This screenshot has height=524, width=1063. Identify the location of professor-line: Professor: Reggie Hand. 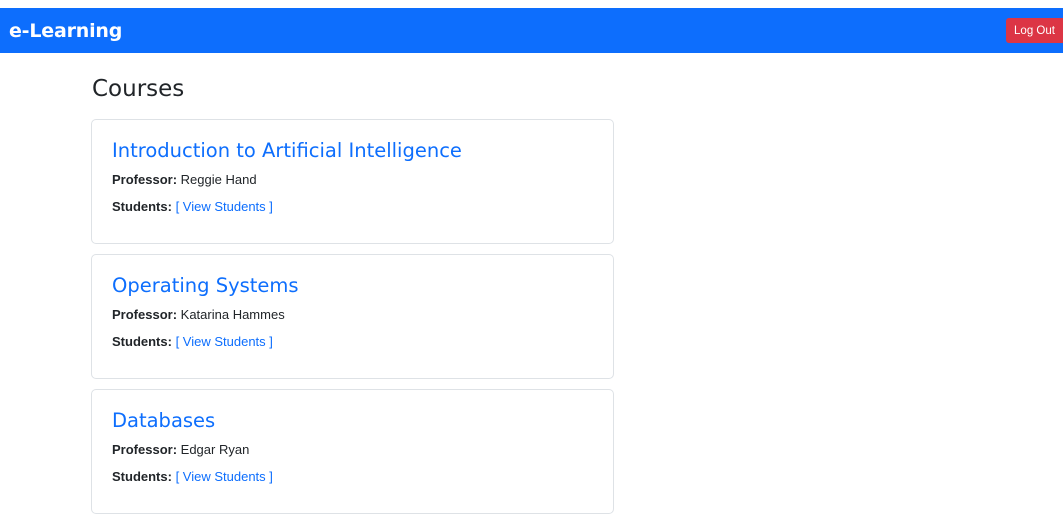
(352, 180).